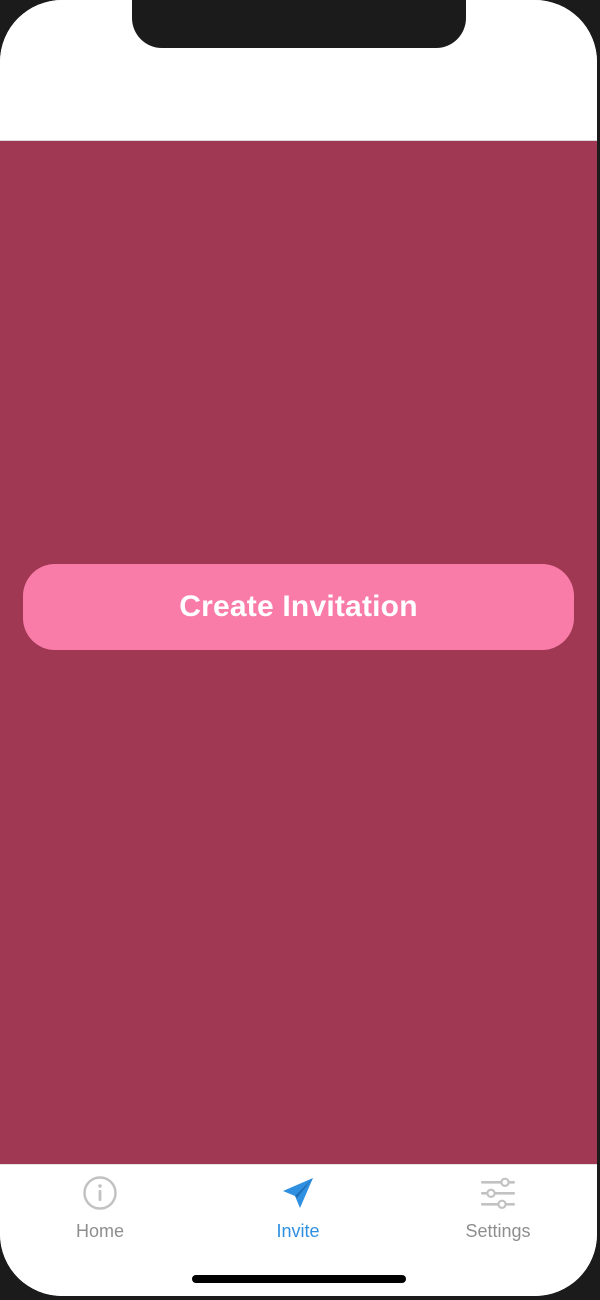 The width and height of the screenshot is (600, 1300). I want to click on tab-settings-label: Settings, so click(498, 1231).